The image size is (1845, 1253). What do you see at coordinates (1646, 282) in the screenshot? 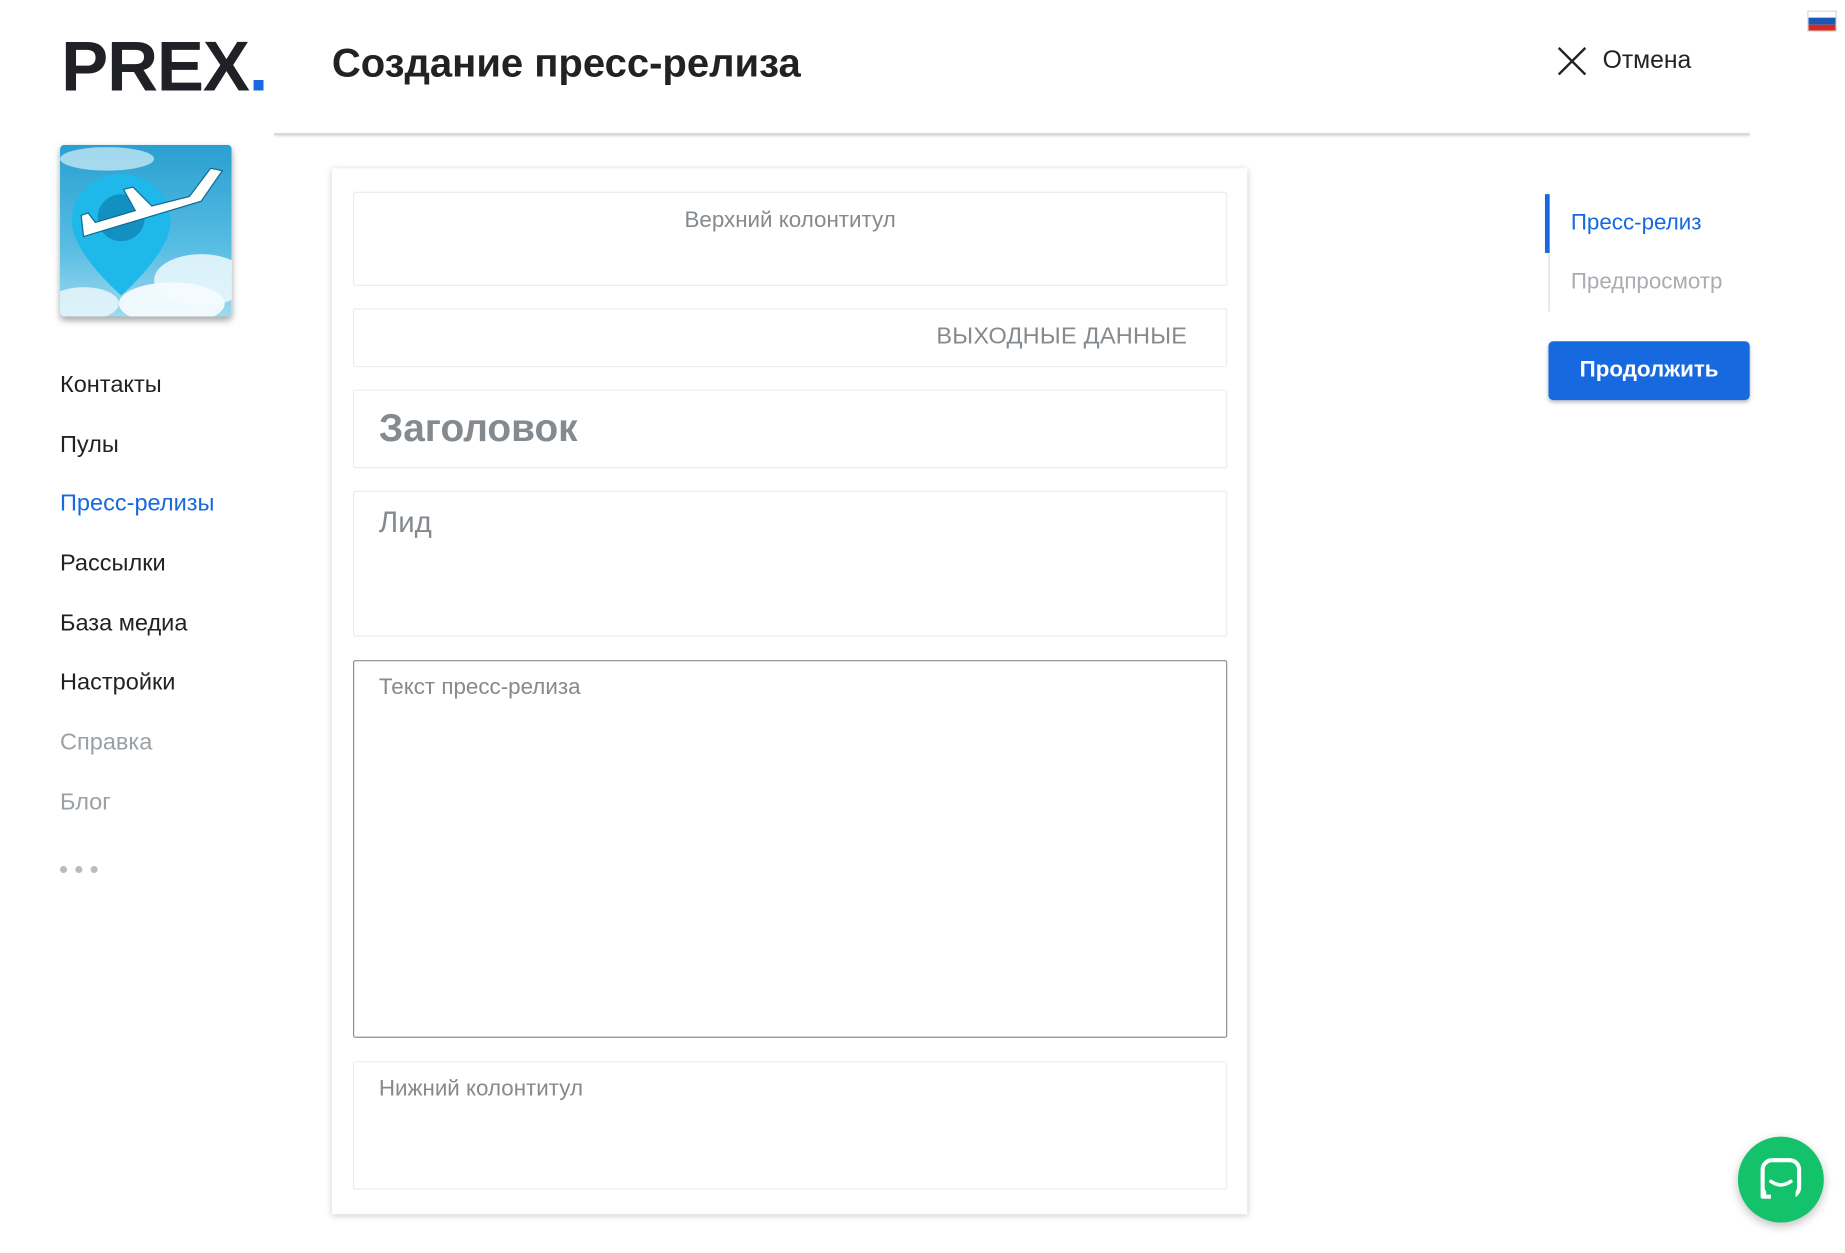
I see `step-label: Предпросмотр` at bounding box center [1646, 282].